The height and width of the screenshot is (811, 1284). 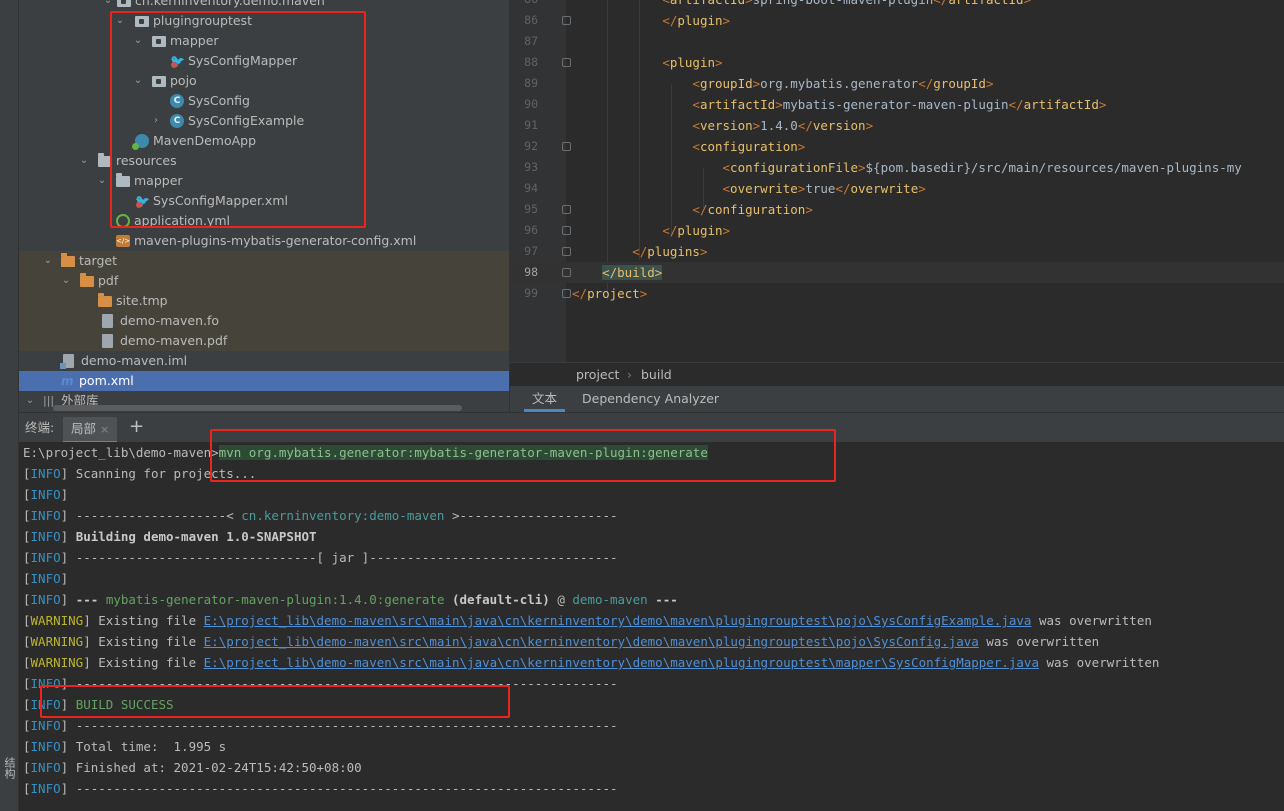 What do you see at coordinates (264, 301) in the screenshot?
I see `tree-item: site.tmp` at bounding box center [264, 301].